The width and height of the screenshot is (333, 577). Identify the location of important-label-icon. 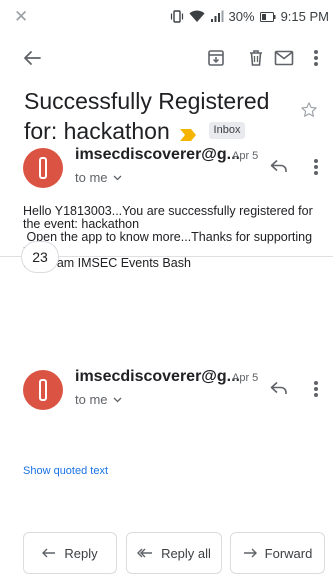
(188, 133).